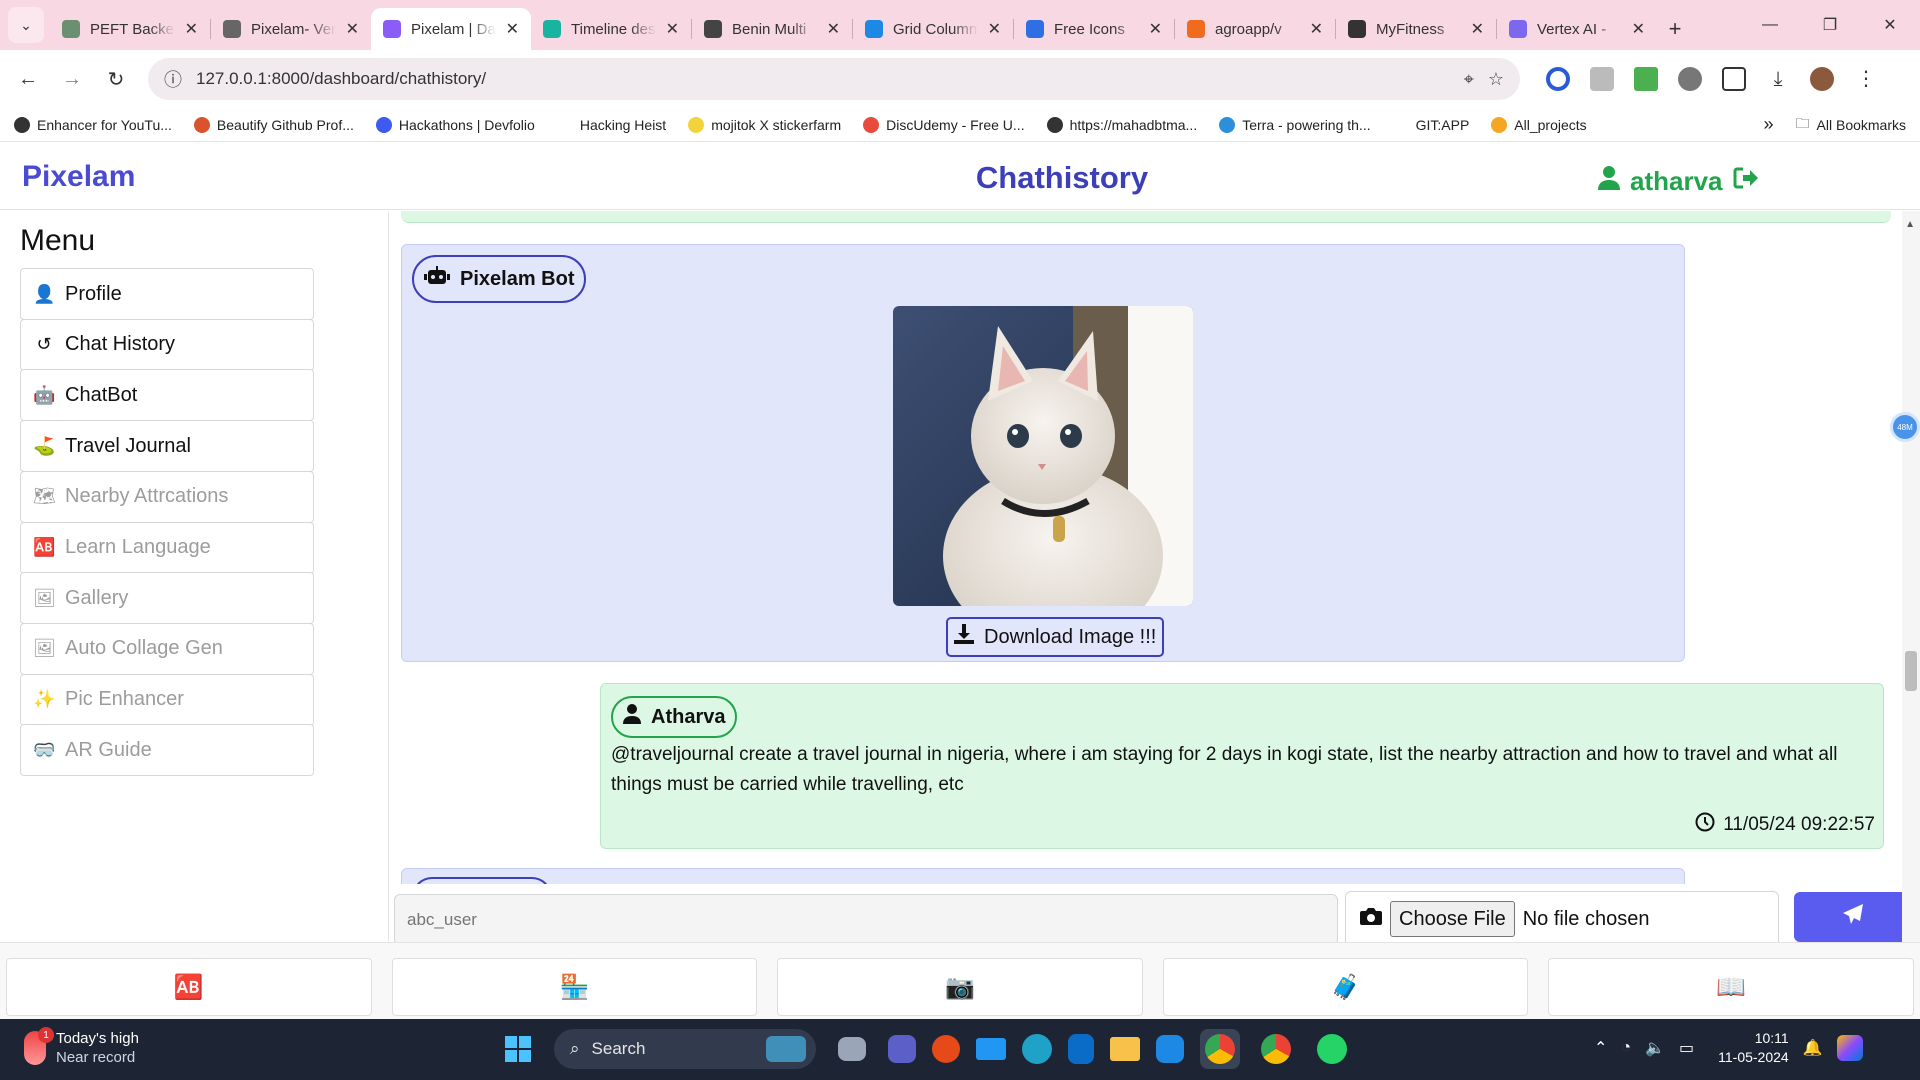 Image resolution: width=1920 pixels, height=1080 pixels. What do you see at coordinates (1734, 79) in the screenshot?
I see `puzzle-icon` at bounding box center [1734, 79].